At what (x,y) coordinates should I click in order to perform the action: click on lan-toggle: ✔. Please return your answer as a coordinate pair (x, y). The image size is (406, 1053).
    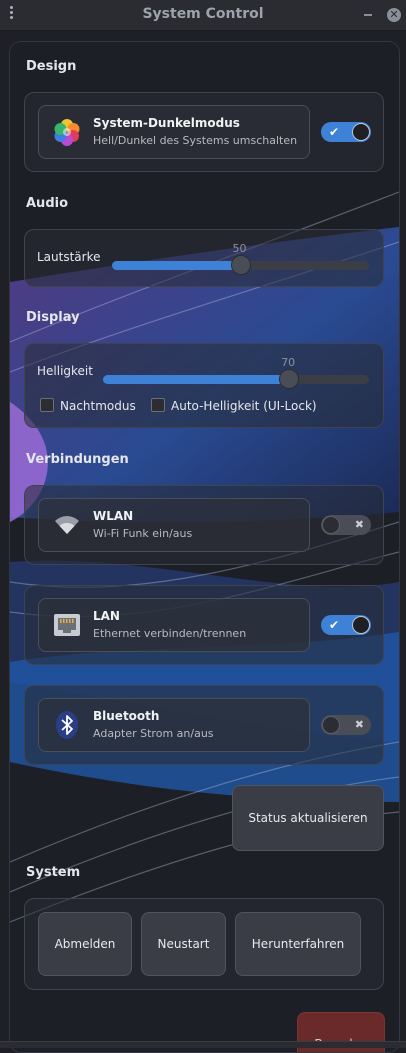
    Looking at the image, I should click on (346, 625).